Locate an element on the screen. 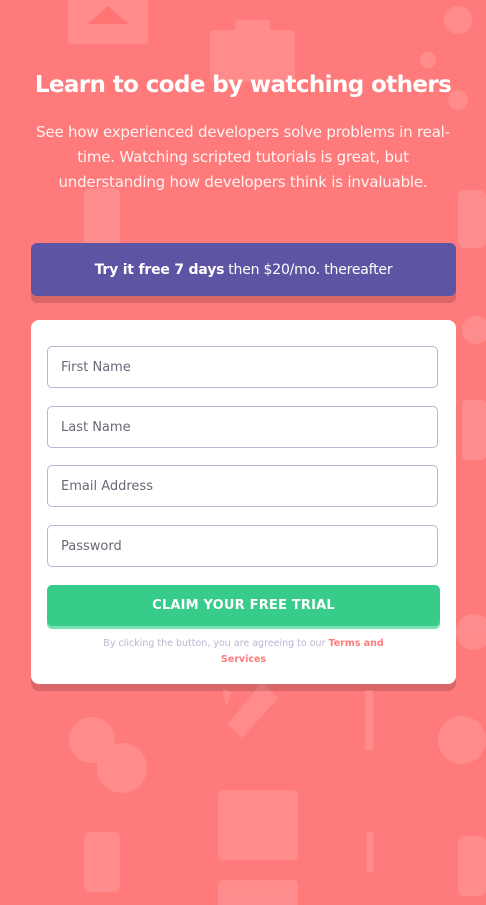 The width and height of the screenshot is (486, 905). claim-trial-button: CLAIM YOUR FREE TRIAL is located at coordinates (243, 605).